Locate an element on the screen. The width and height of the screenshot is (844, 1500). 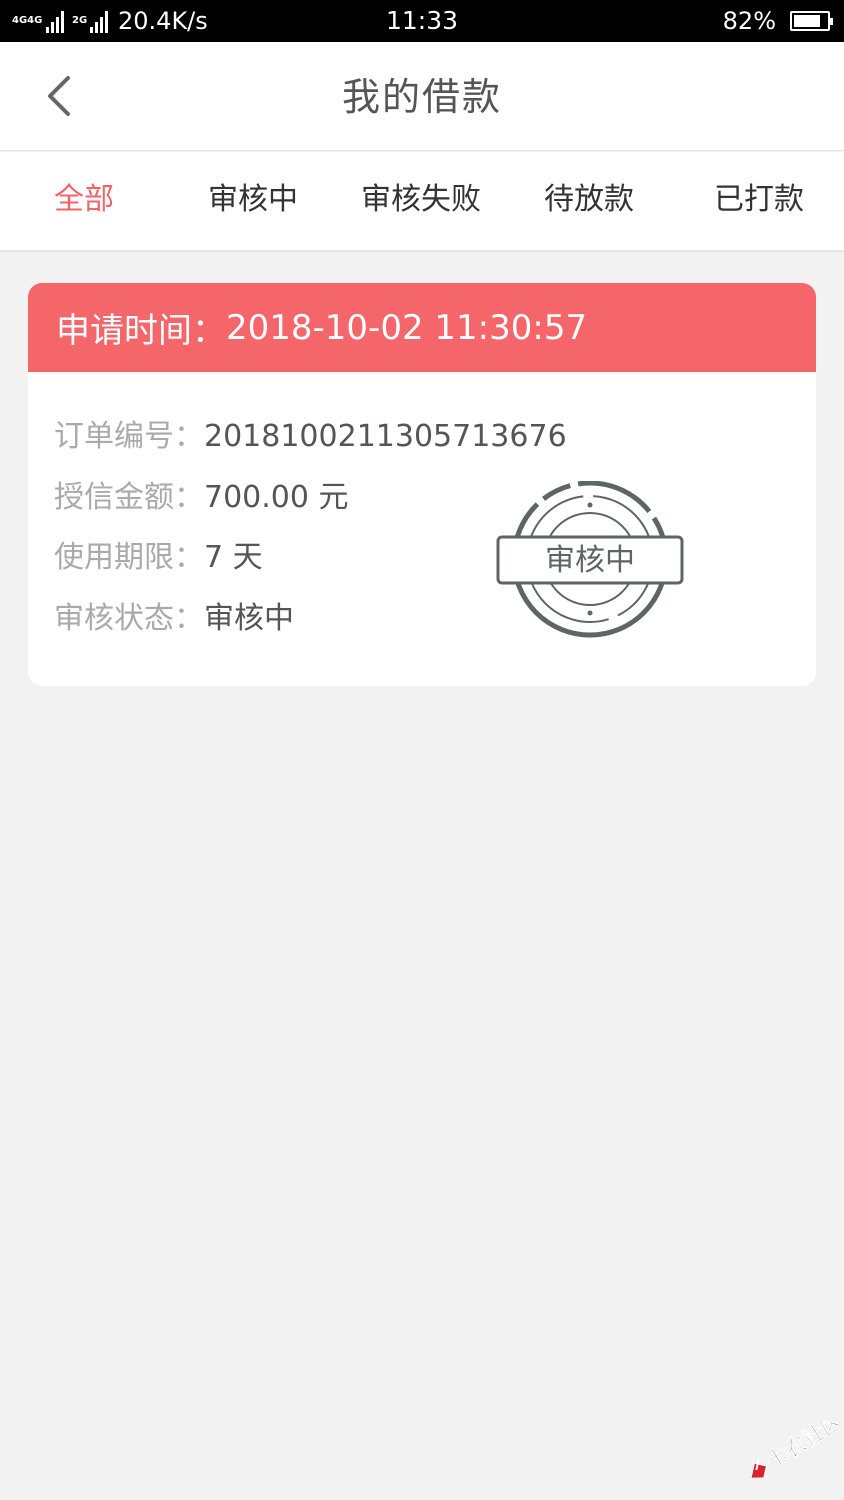
apply-time-value: 2018-10-02 11:30:57 is located at coordinates (407, 327).